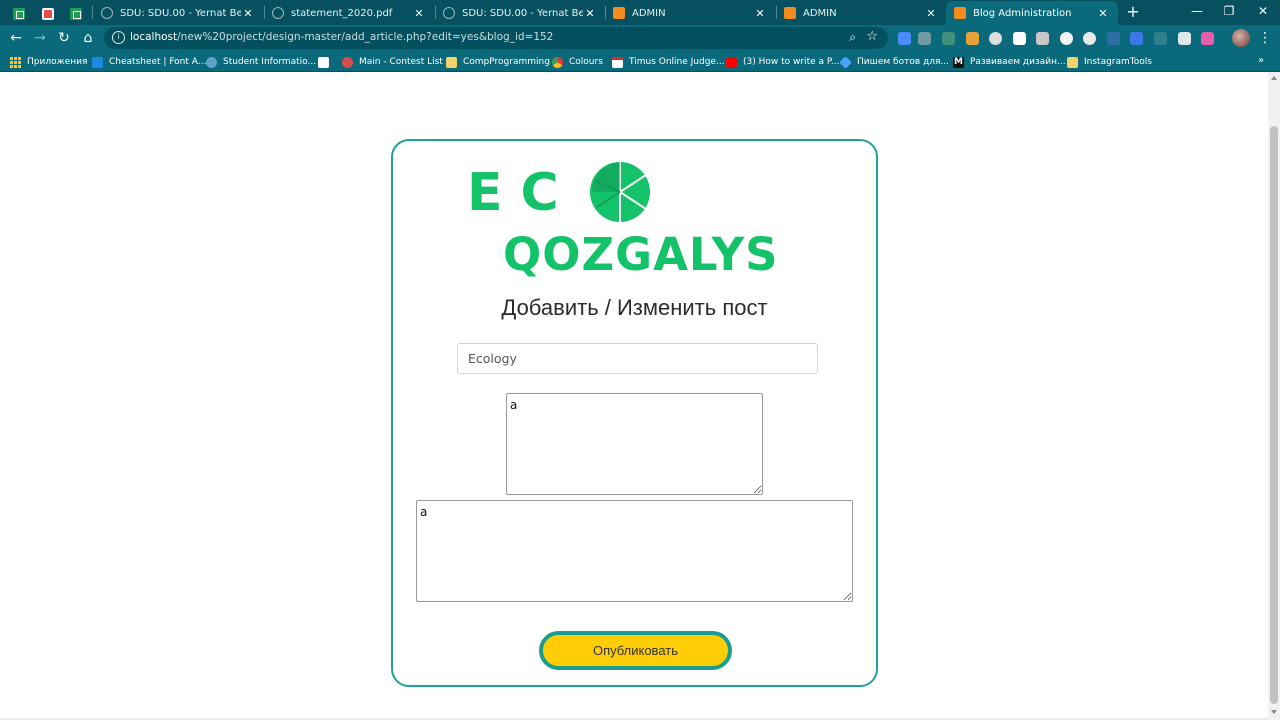 This screenshot has width=1280, height=720. I want to click on post-full-text-textarea: a, so click(634, 551).